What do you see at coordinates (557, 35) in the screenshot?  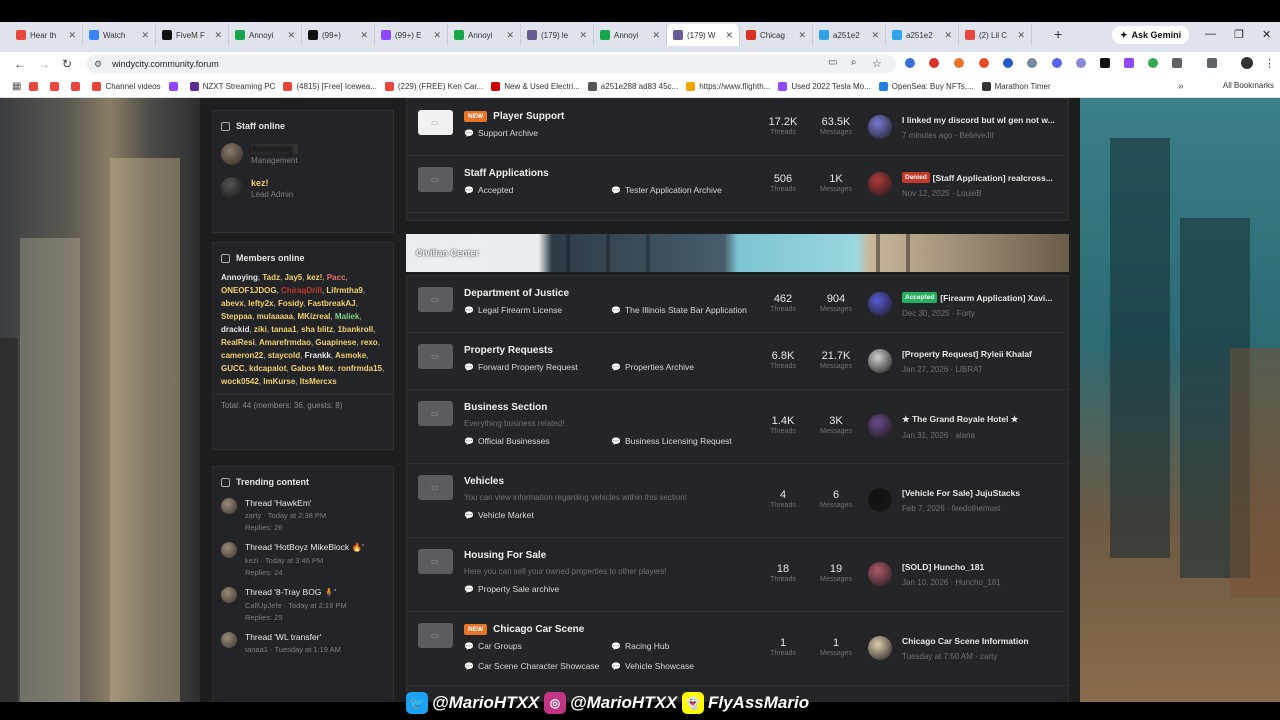 I see `browser-tab: (179) le ✕` at bounding box center [557, 35].